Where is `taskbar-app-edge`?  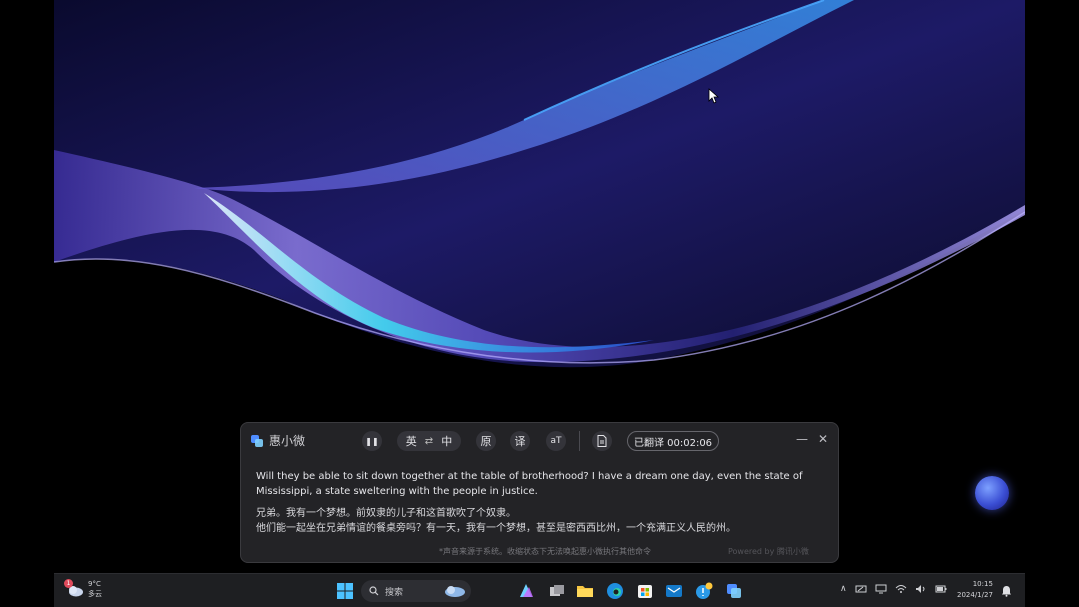 taskbar-app-edge is located at coordinates (615, 591).